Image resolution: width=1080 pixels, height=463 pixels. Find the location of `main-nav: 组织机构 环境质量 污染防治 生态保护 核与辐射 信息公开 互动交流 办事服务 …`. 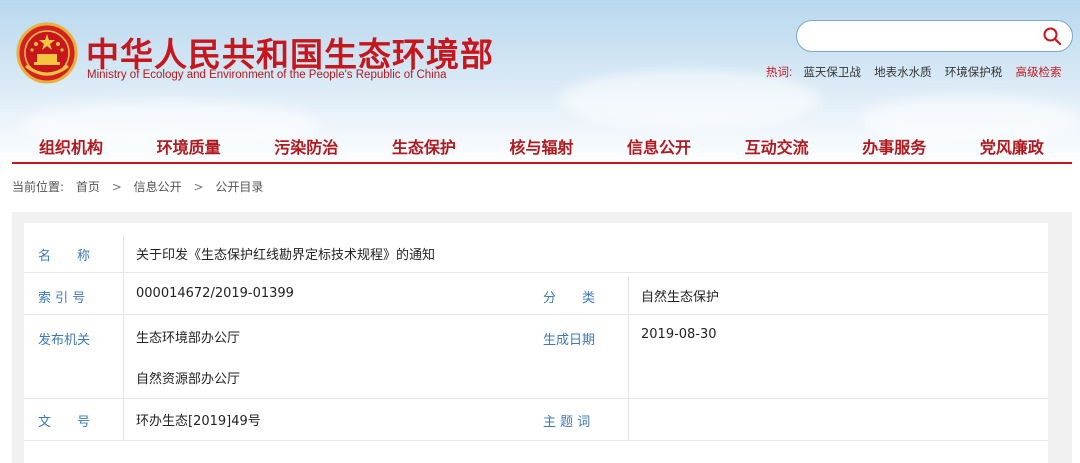

main-nav: 组织机构 环境质量 污染防治 生态保护 核与辐射 信息公开 互动交流 办事服务 … is located at coordinates (542, 150).